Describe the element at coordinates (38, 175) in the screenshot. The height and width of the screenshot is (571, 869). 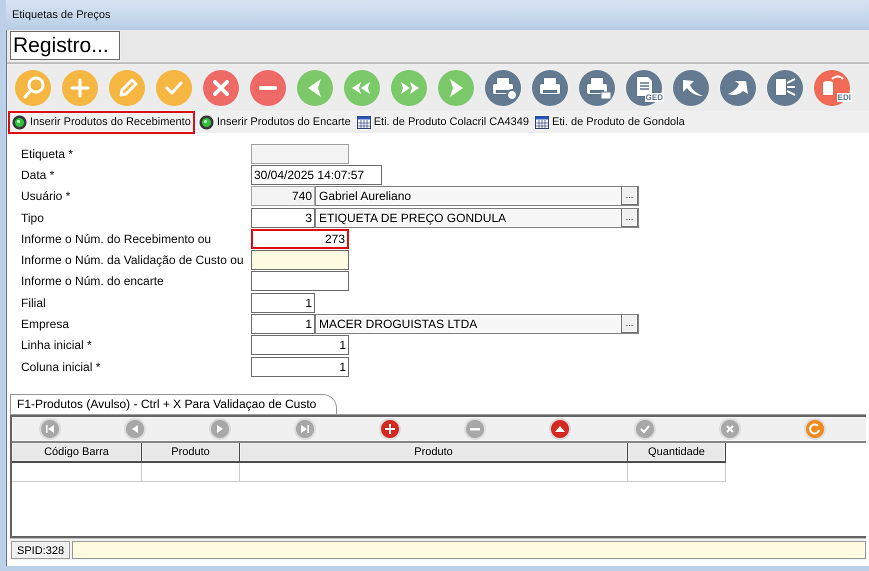
I see `field-label: Data *` at that location.